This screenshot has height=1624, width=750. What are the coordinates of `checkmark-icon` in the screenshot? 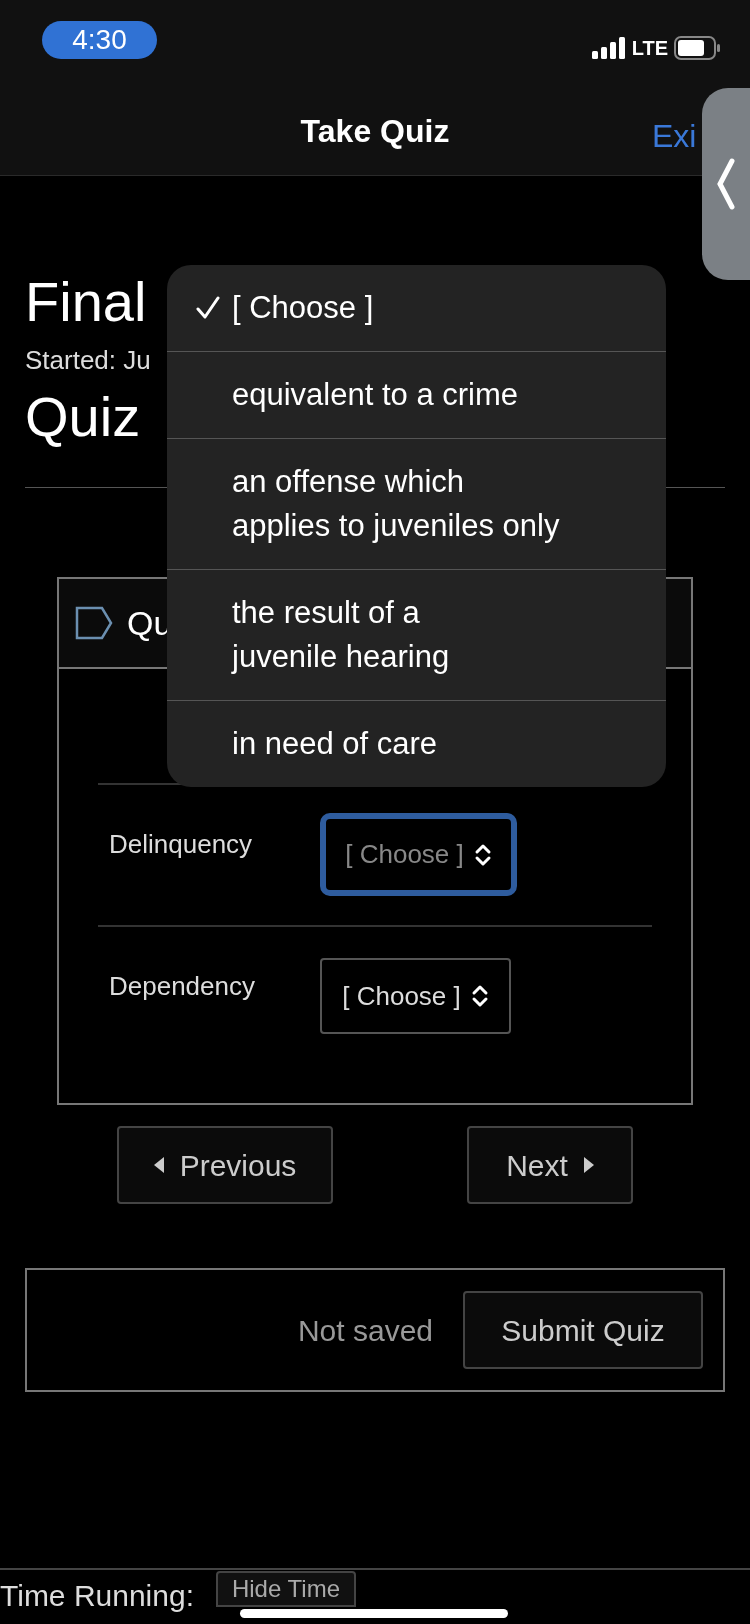 It's located at (208, 308).